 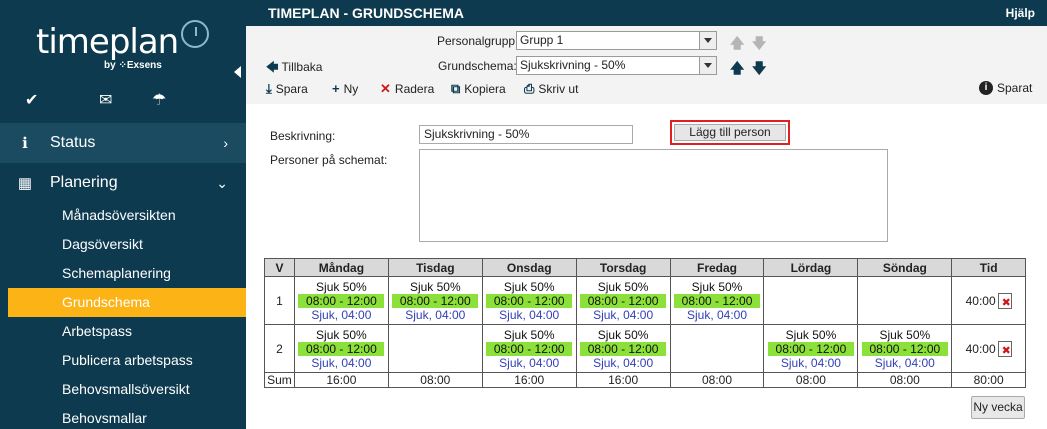 I want to click on add-person-label: Lägg till person, so click(x=730, y=132).